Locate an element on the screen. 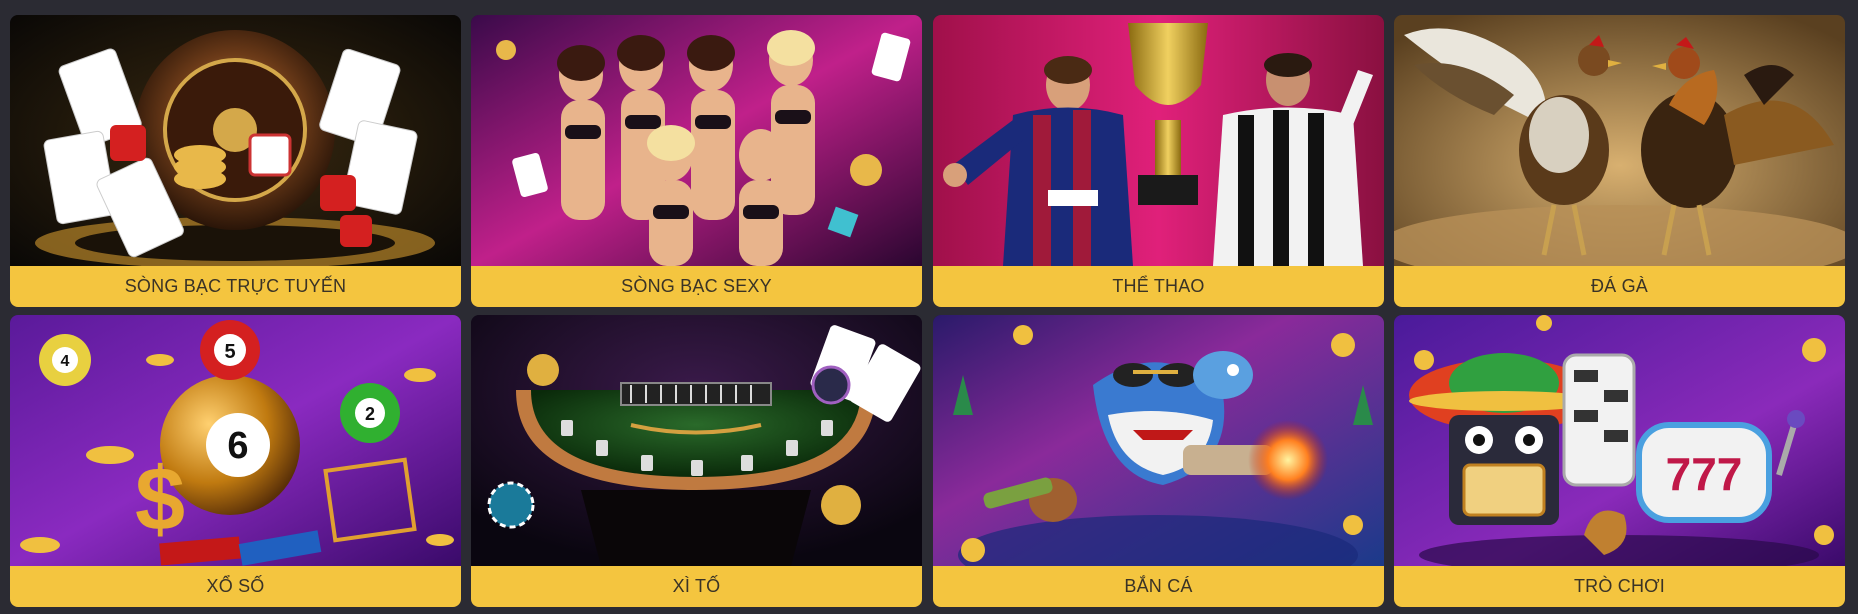 Image resolution: width=1858 pixels, height=614 pixels. cockfight-image is located at coordinates (1619, 140).